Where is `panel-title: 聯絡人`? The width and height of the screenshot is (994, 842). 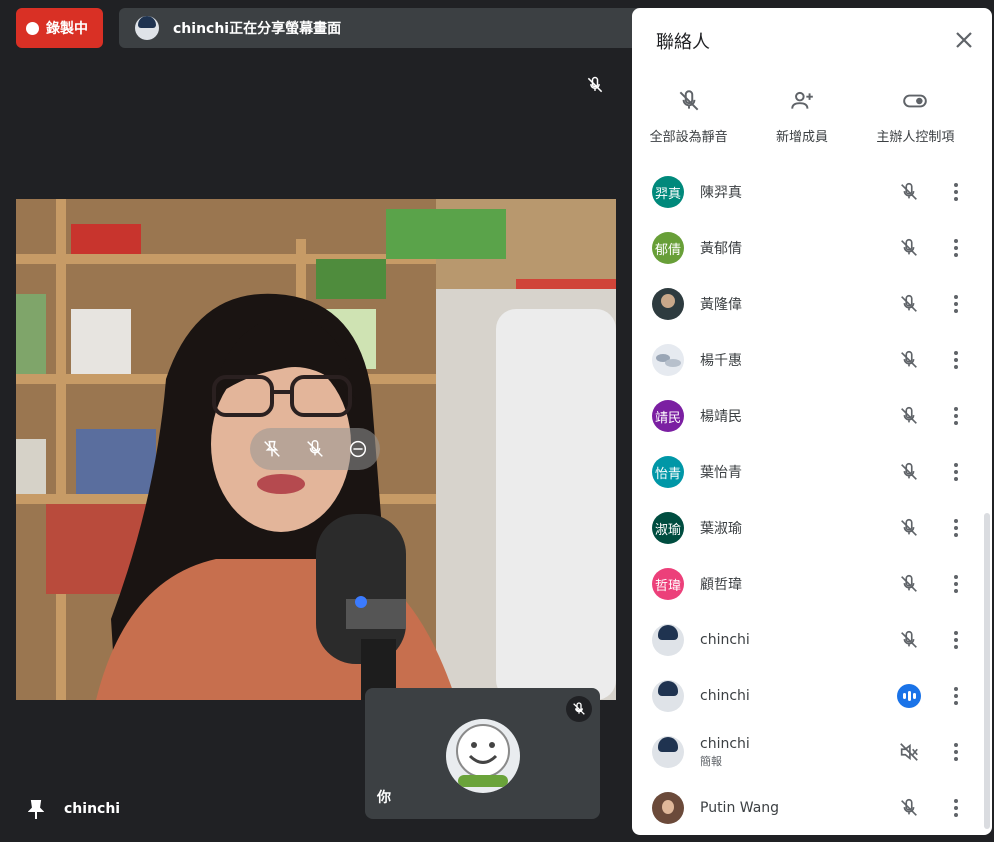
panel-title: 聯絡人 is located at coordinates (683, 42).